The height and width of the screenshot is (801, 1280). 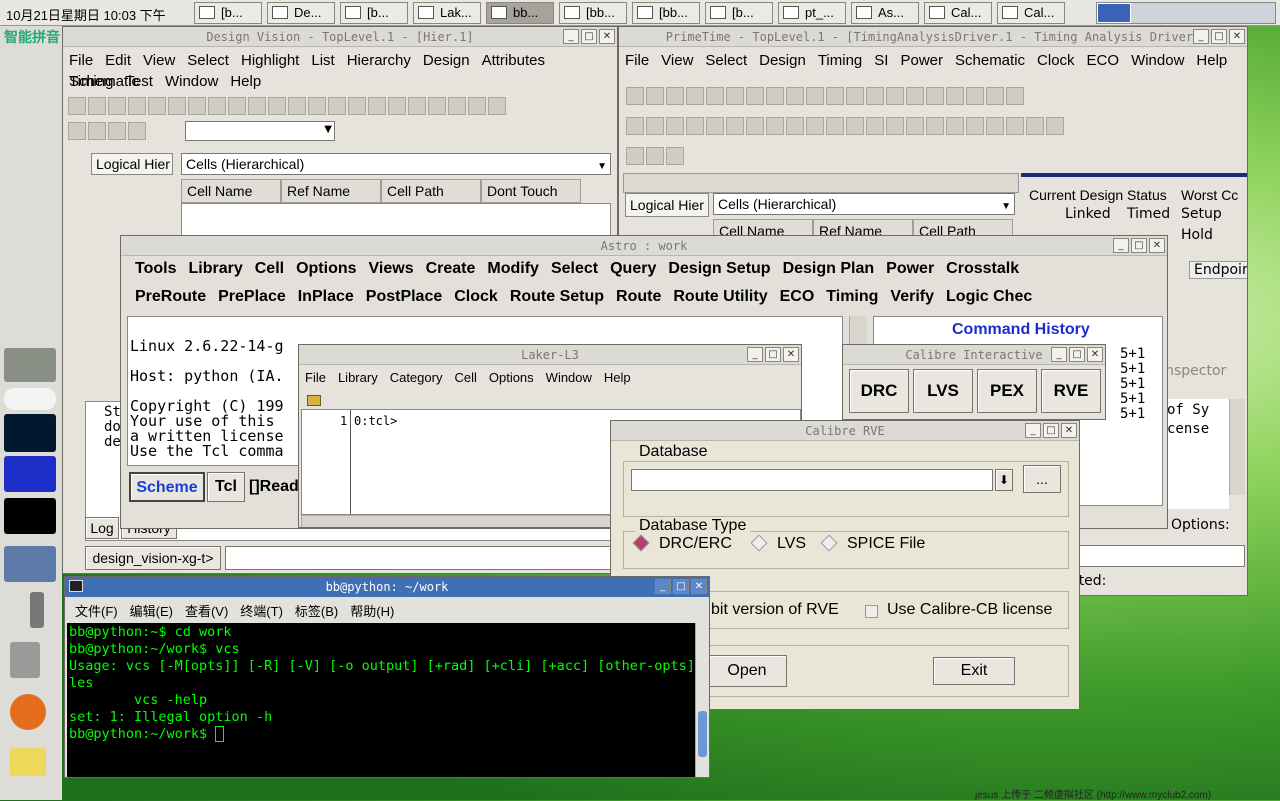 I want to click on menu-item: File, so click(x=81, y=60).